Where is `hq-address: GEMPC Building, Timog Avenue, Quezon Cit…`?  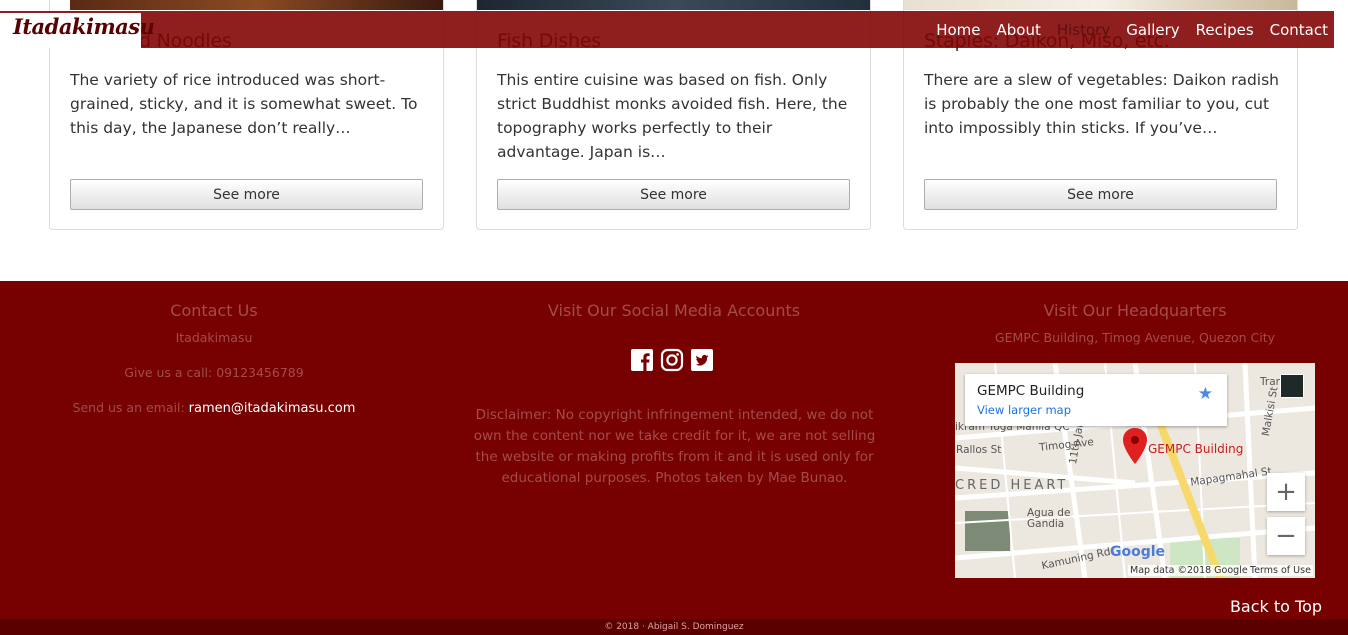
hq-address: GEMPC Building, Timog Avenue, Quezon Cit… is located at coordinates (1135, 337).